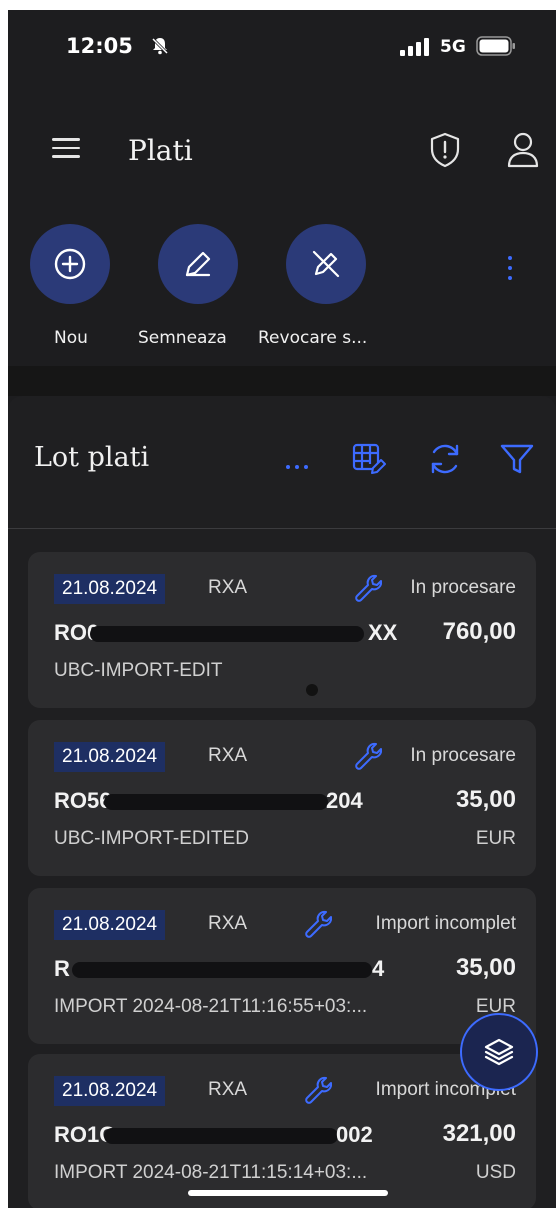 This screenshot has width=556, height=1208. What do you see at coordinates (66, 151) in the screenshot?
I see `menu-icon` at bounding box center [66, 151].